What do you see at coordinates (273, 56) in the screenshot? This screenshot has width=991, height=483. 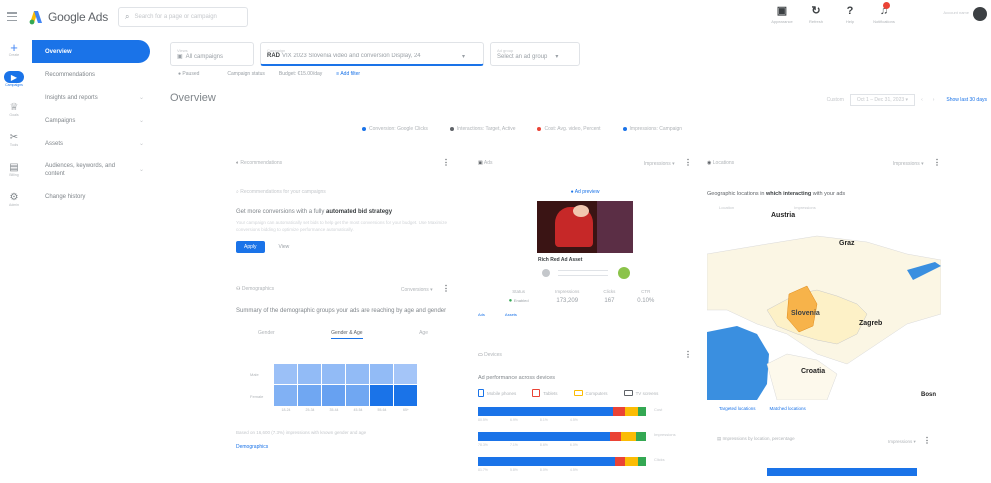 I see `campaign-prefix: RAD` at bounding box center [273, 56].